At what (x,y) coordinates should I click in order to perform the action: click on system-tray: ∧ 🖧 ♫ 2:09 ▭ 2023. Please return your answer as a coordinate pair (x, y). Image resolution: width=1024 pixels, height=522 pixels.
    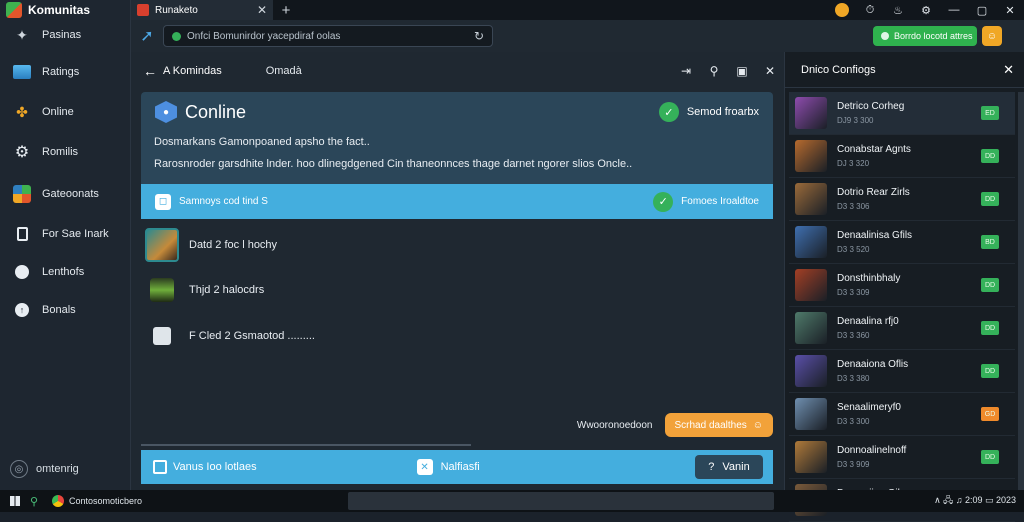
    Looking at the image, I should click on (975, 501).